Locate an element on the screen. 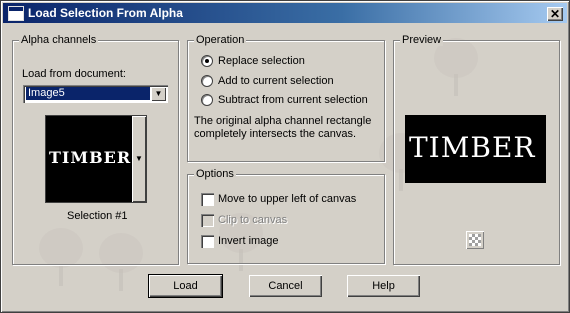 Image resolution: width=570 pixels, height=313 pixels. clip-to-canvas-label: Clip to canvas is located at coordinates (252, 220).